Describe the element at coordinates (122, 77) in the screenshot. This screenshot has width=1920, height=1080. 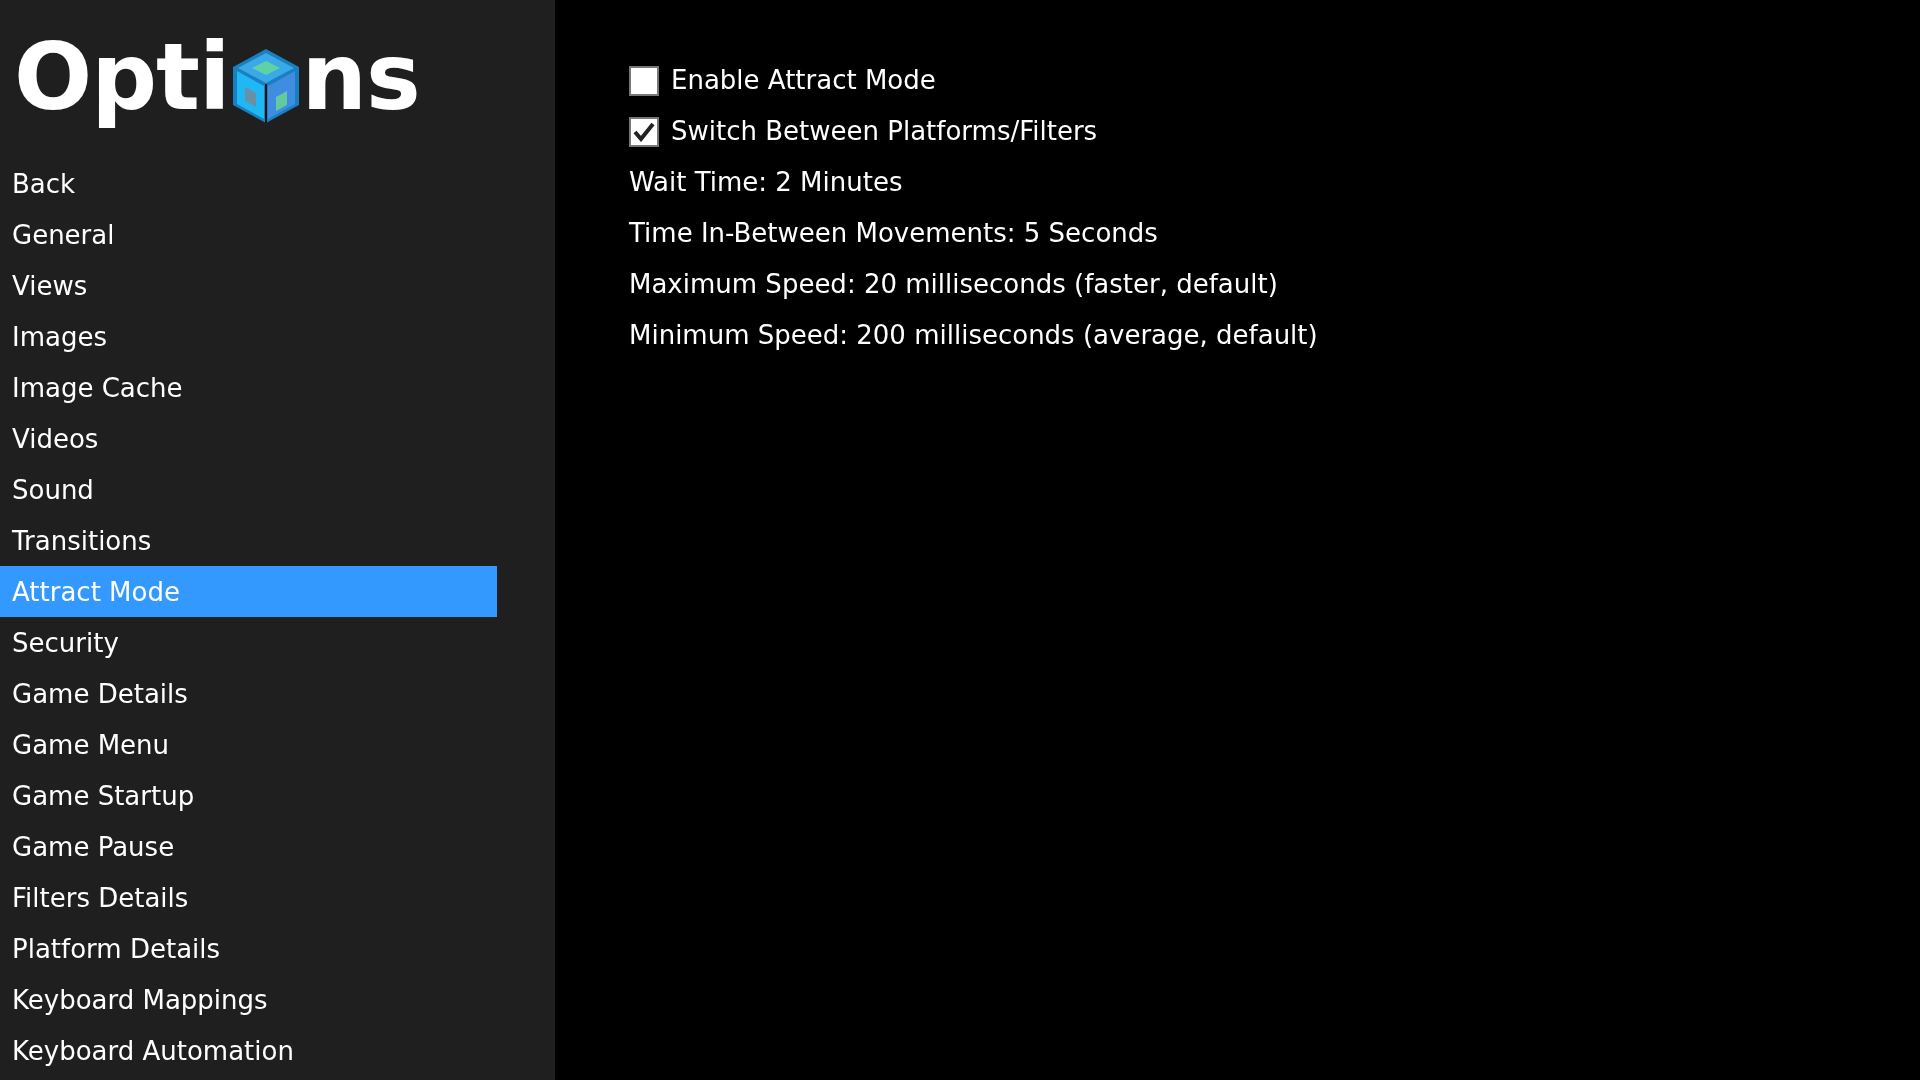
I see `logo-text: Opti` at that location.